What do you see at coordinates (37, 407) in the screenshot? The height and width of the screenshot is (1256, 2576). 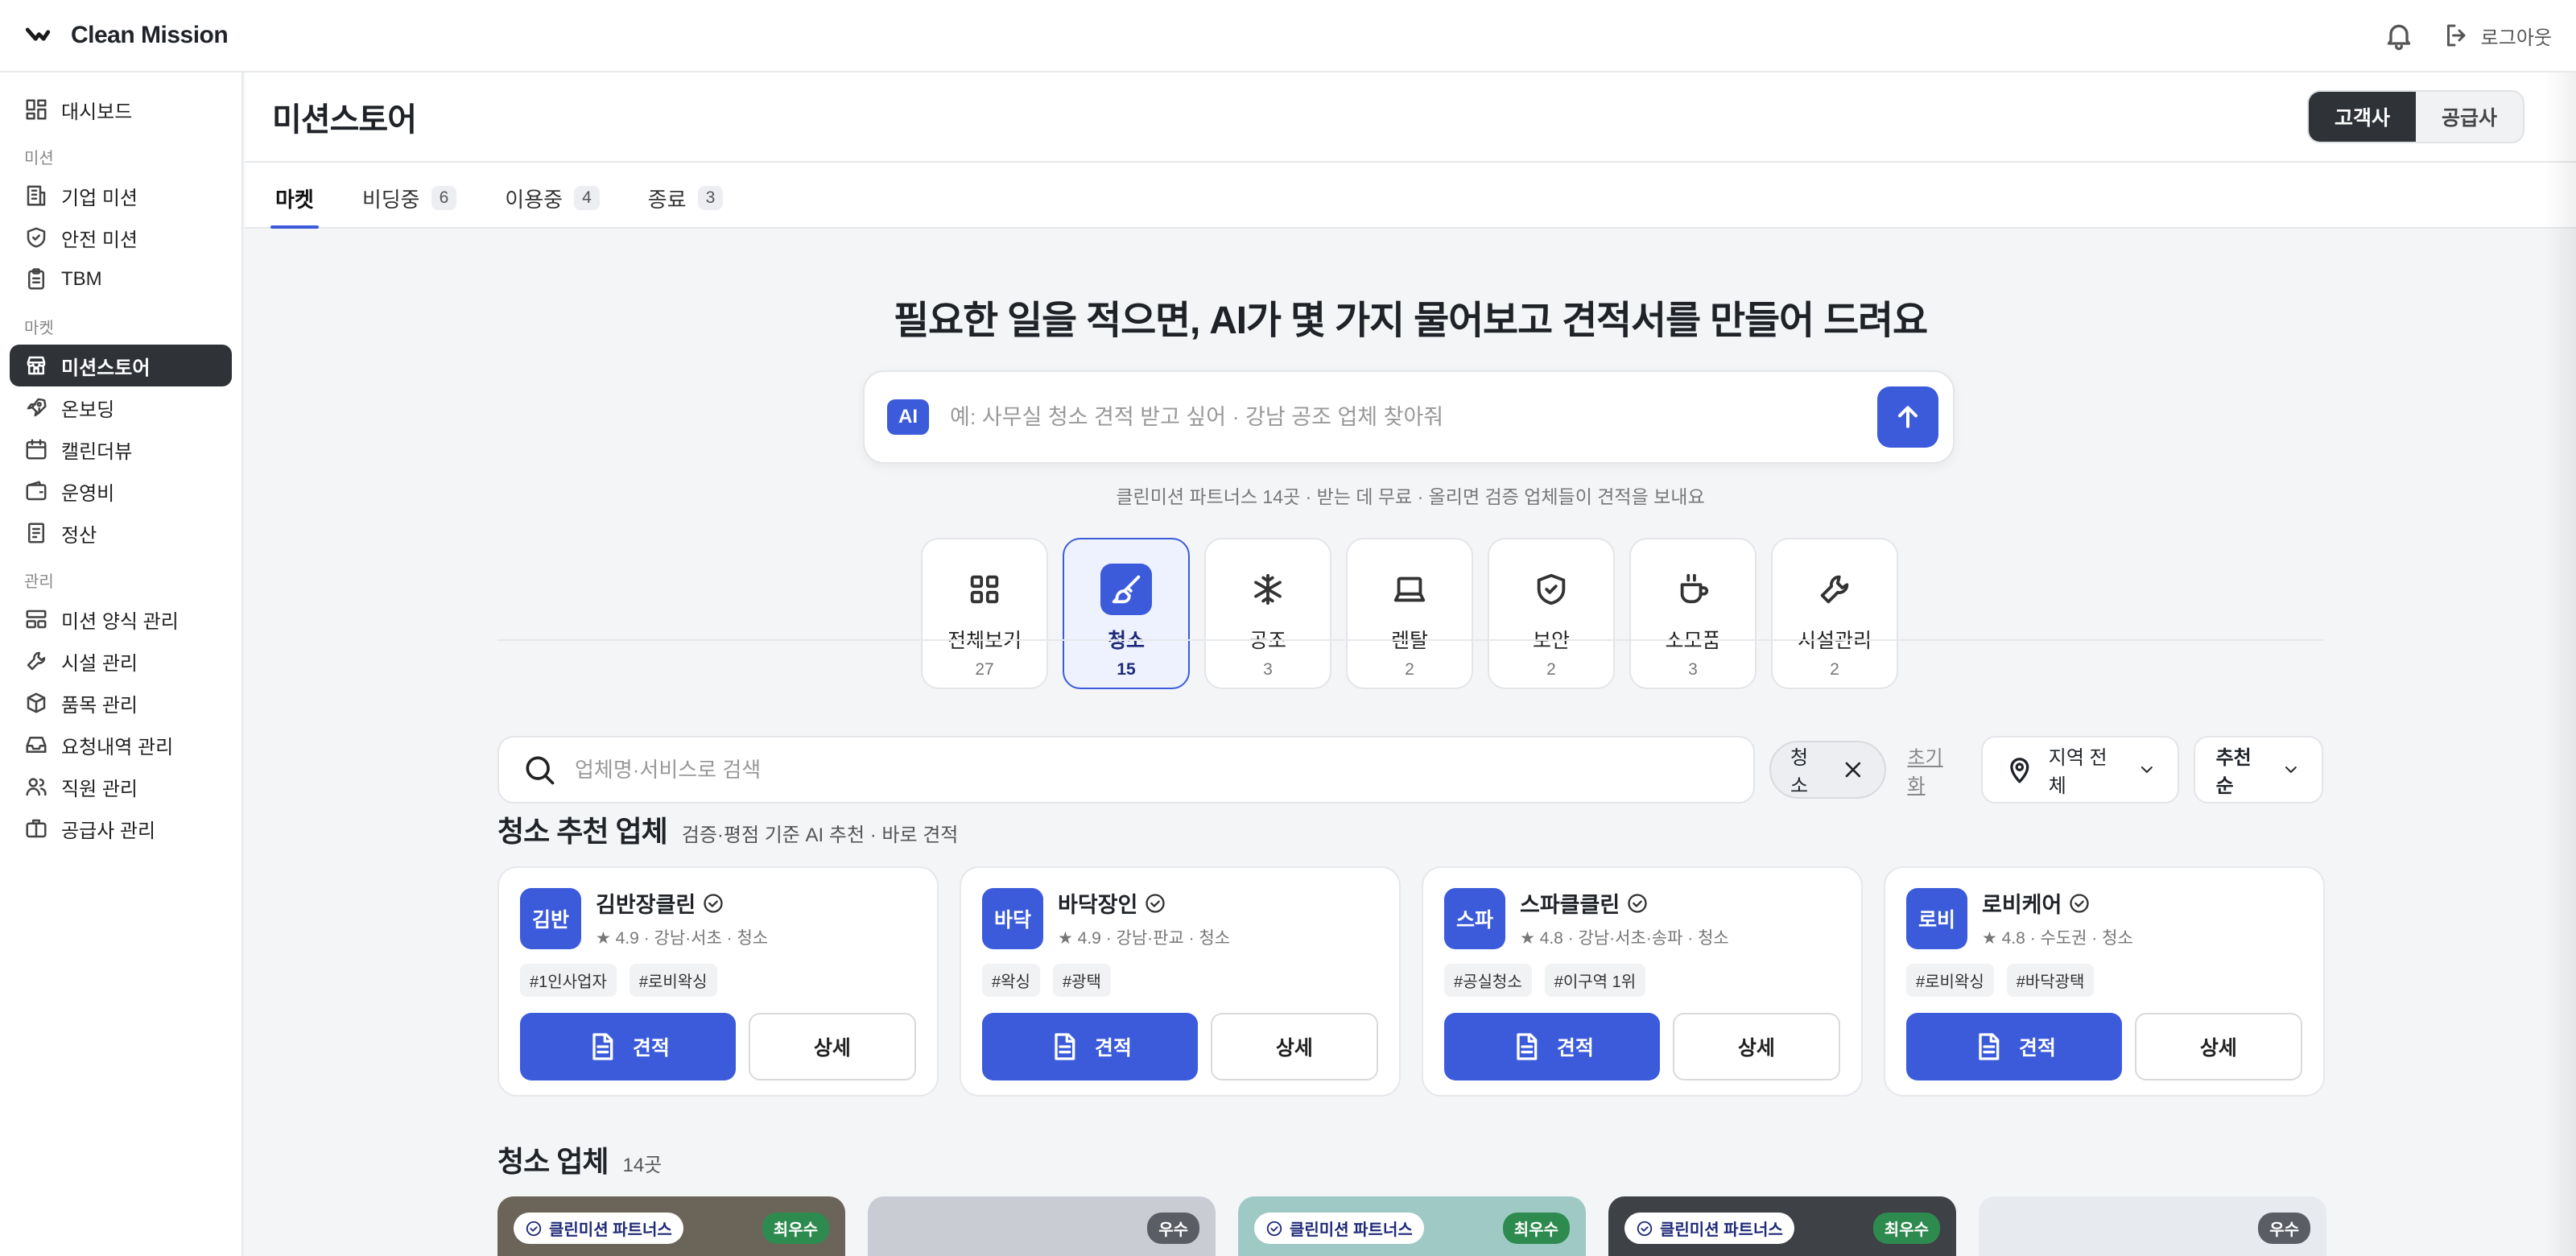 I see `rocket-icon` at bounding box center [37, 407].